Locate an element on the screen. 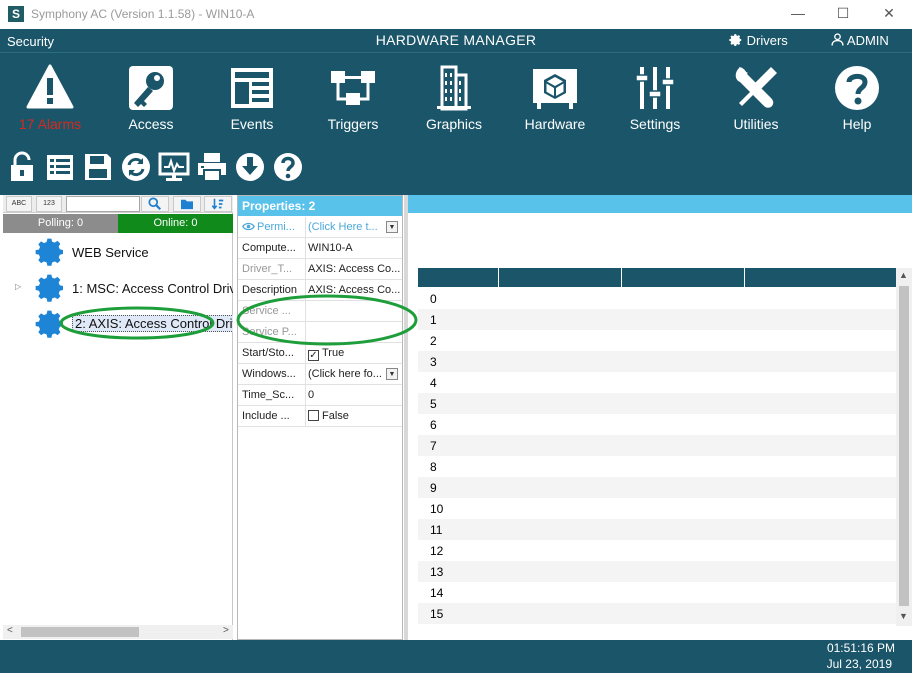 The image size is (912, 673). nav-events: Events is located at coordinates (252, 97).